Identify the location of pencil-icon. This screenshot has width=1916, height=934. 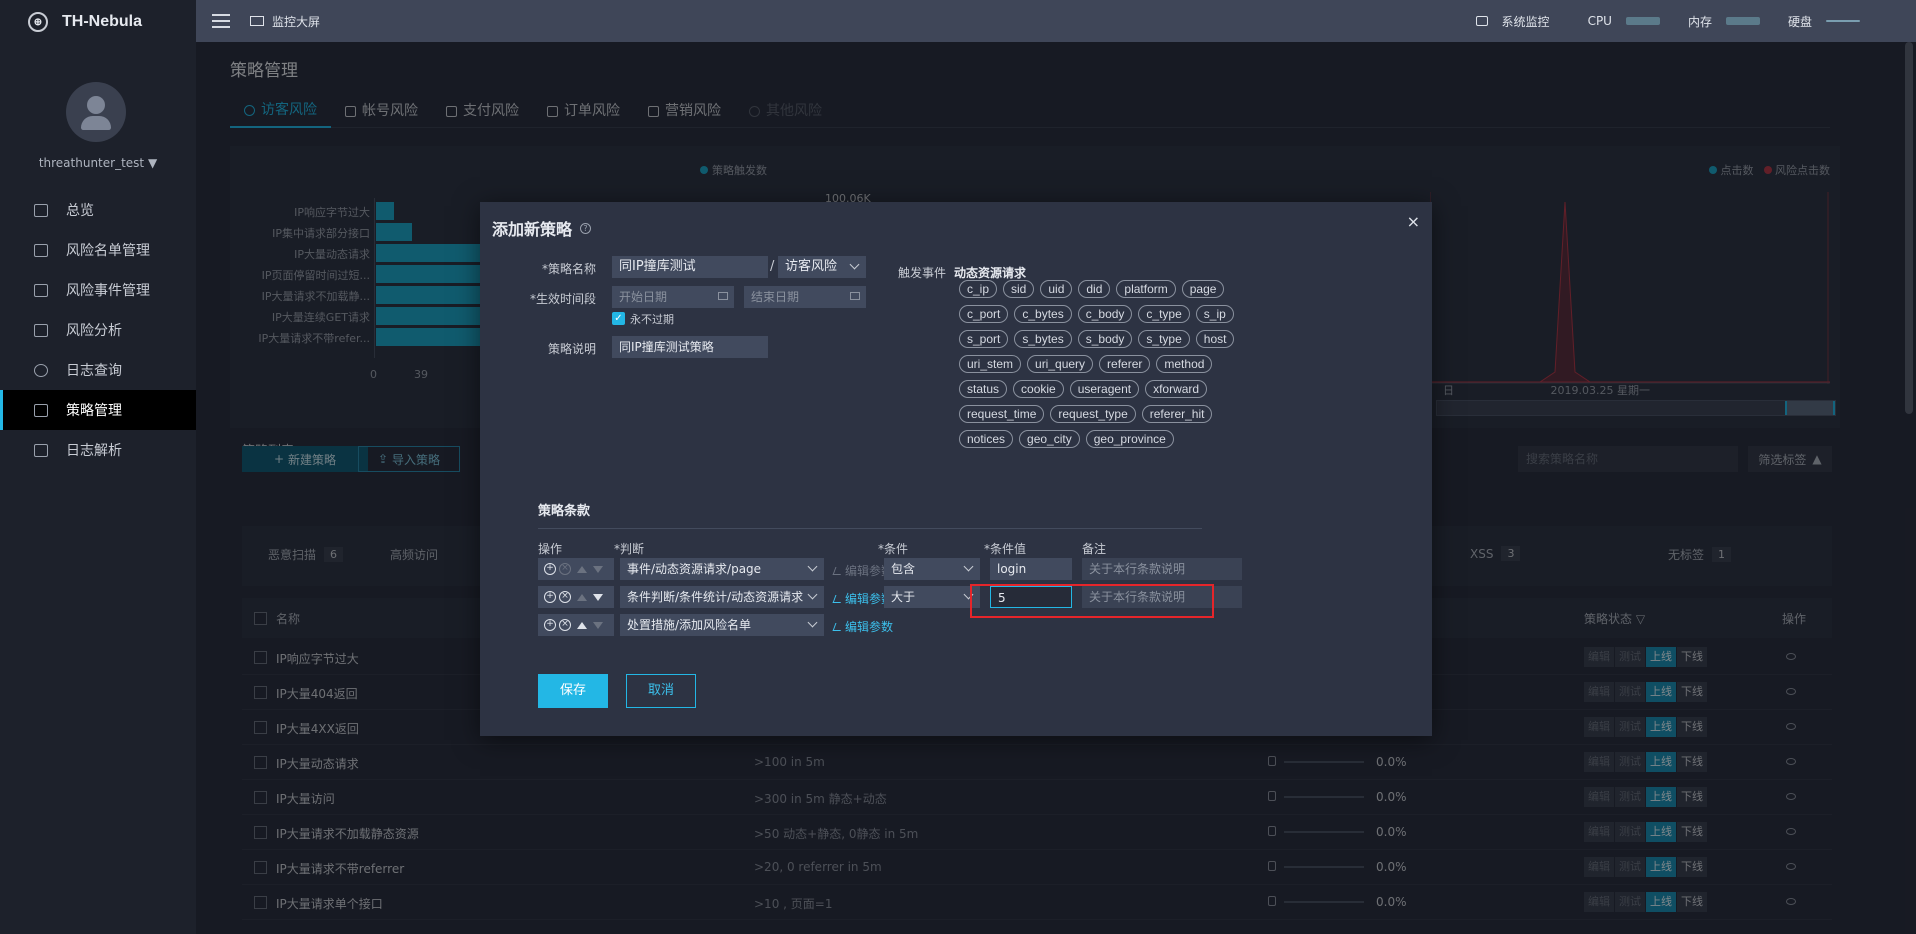
(838, 570).